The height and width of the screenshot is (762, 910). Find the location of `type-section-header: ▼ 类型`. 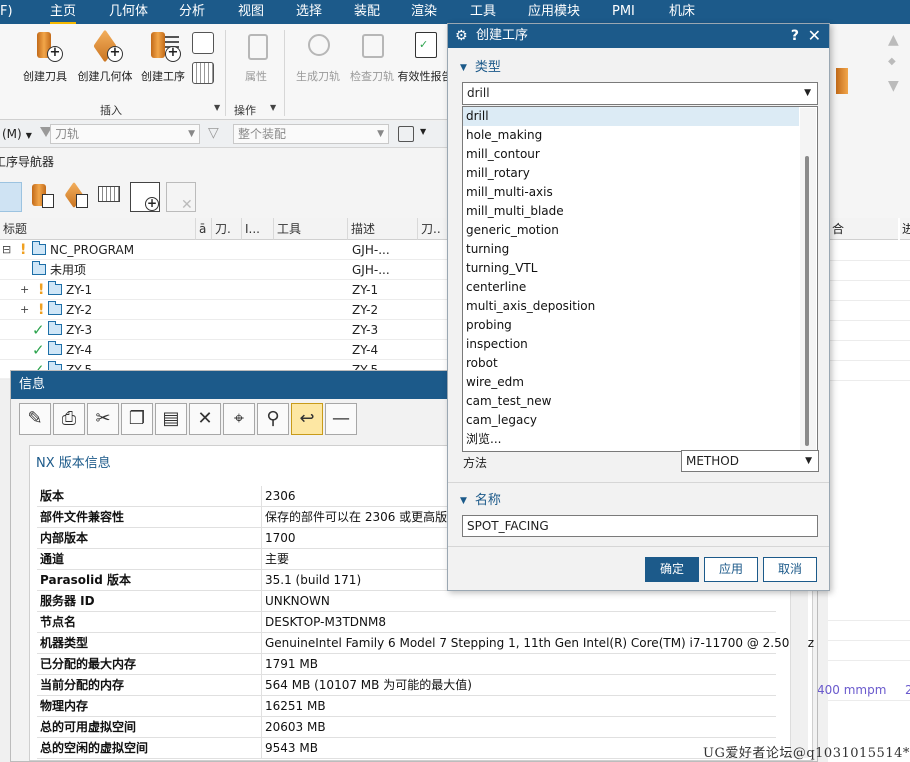

type-section-header: ▼ 类型 is located at coordinates (480, 65).